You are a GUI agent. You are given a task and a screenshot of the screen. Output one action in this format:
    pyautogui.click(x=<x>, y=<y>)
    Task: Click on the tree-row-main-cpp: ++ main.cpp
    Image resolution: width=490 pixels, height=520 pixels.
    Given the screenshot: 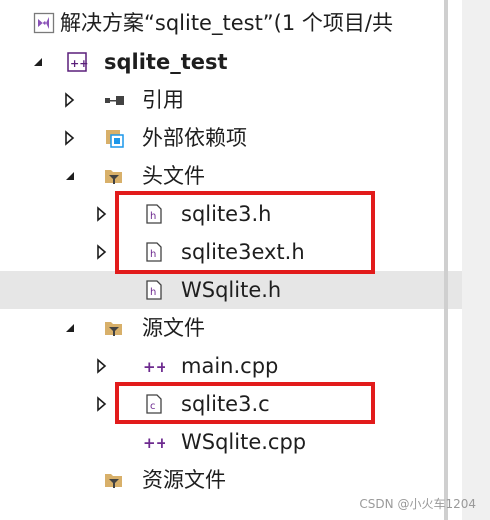 What is the action you would take?
    pyautogui.click(x=231, y=366)
    